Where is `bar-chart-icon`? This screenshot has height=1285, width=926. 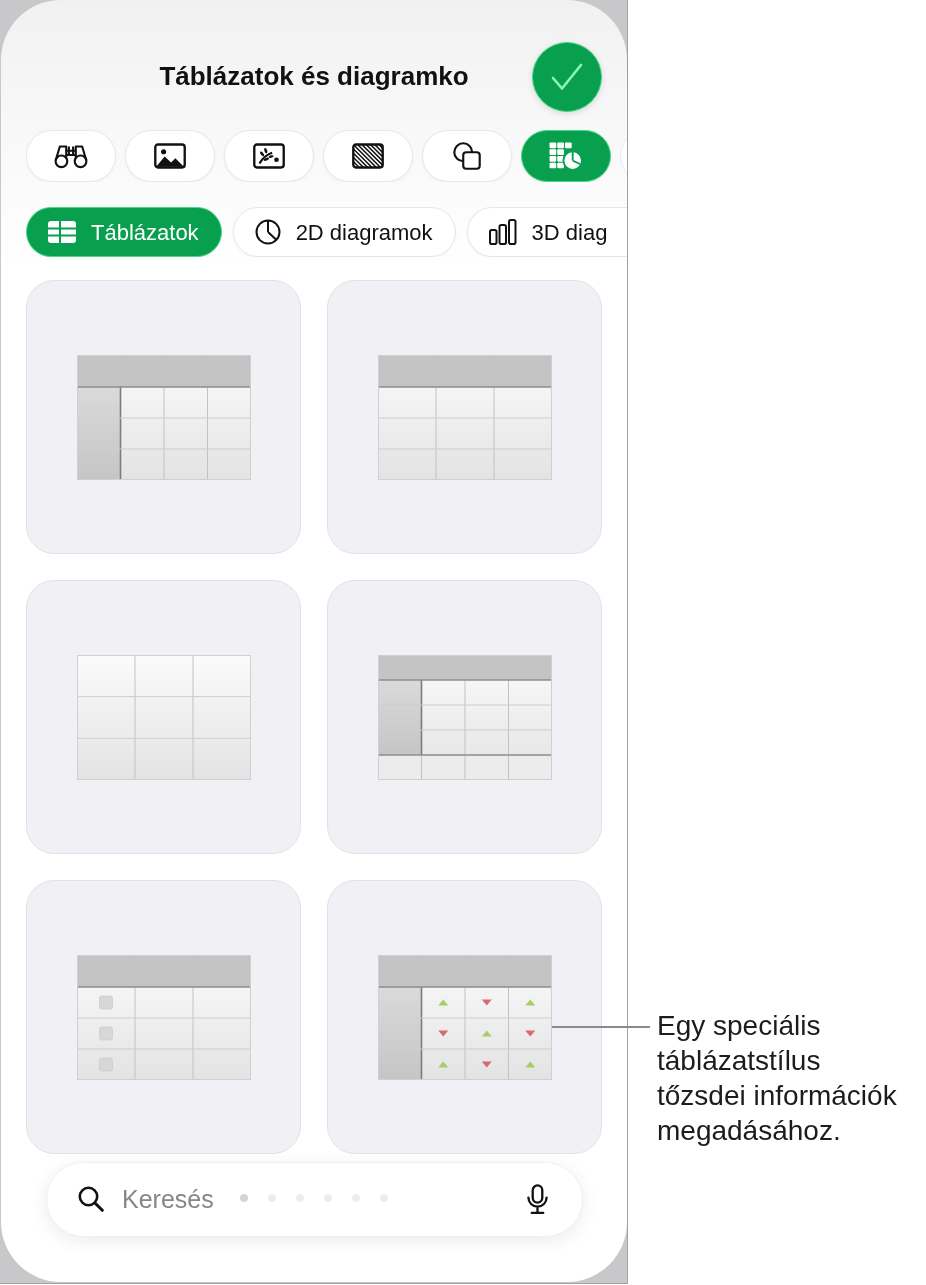
bar-chart-icon is located at coordinates (502, 232).